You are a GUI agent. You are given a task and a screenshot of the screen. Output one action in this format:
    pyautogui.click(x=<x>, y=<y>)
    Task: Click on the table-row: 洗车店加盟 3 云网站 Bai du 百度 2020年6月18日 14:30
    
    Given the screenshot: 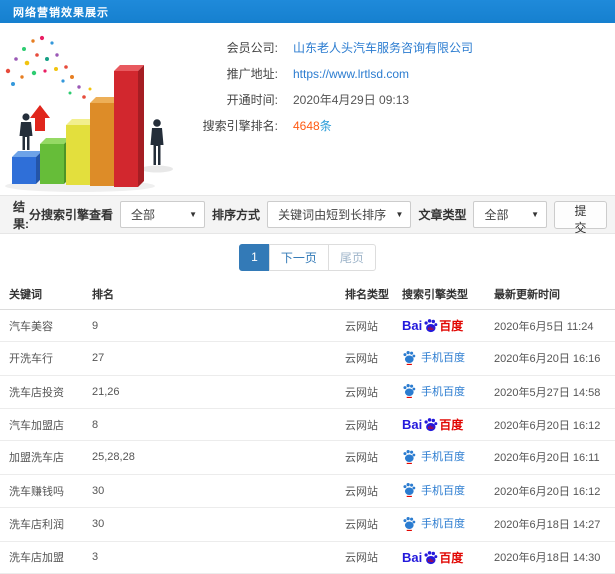 What is the action you would take?
    pyautogui.click(x=307, y=557)
    